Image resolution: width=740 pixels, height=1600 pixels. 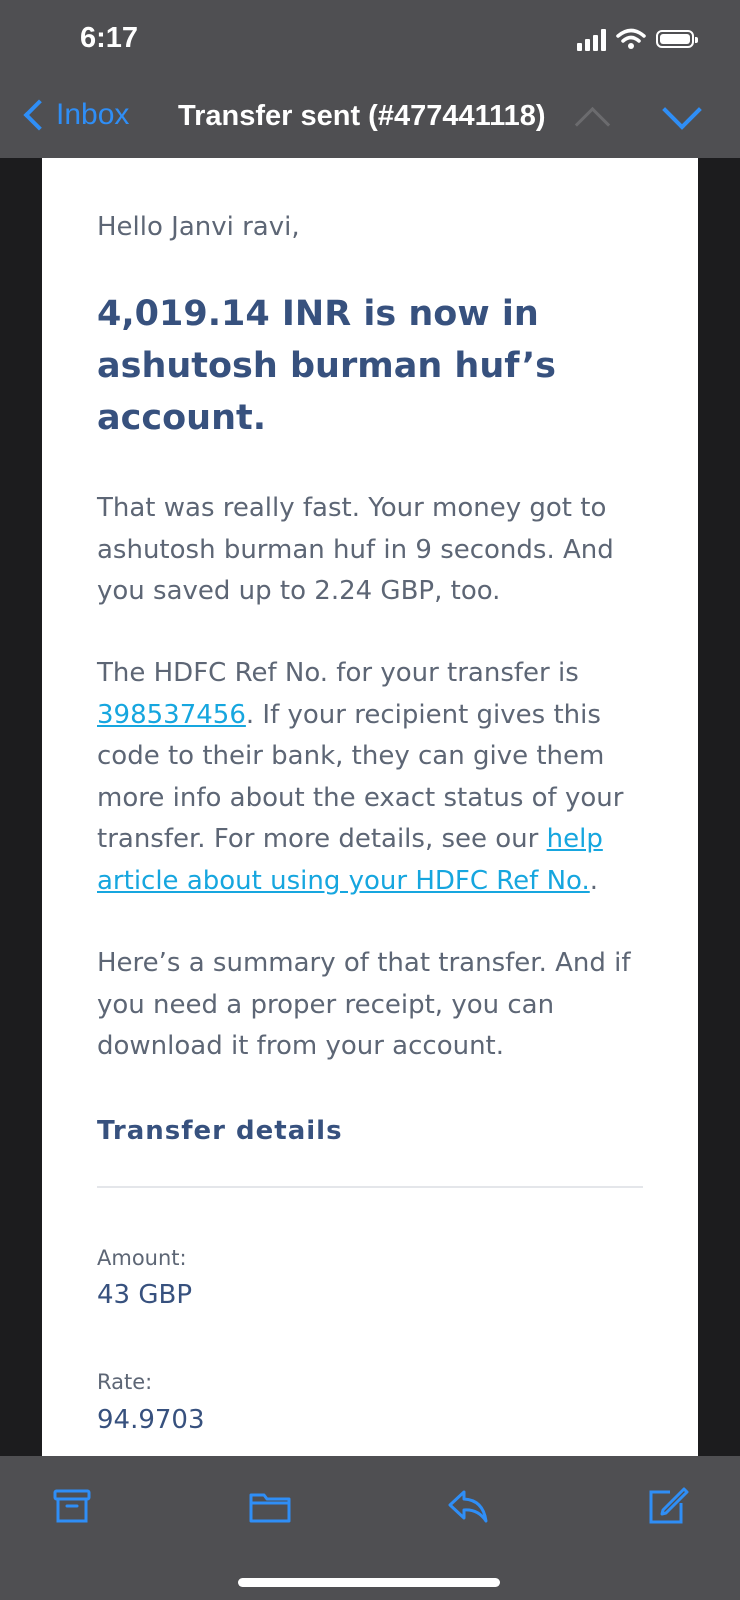 I want to click on rate-value: 94.9703, so click(x=151, y=1420).